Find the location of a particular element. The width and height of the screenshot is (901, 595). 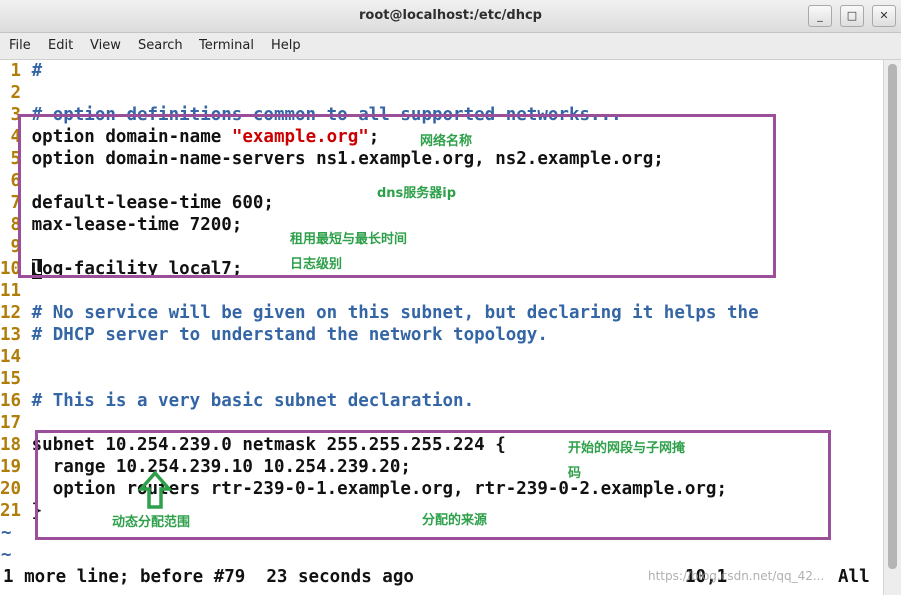

menu-terminal: Terminal is located at coordinates (226, 45).